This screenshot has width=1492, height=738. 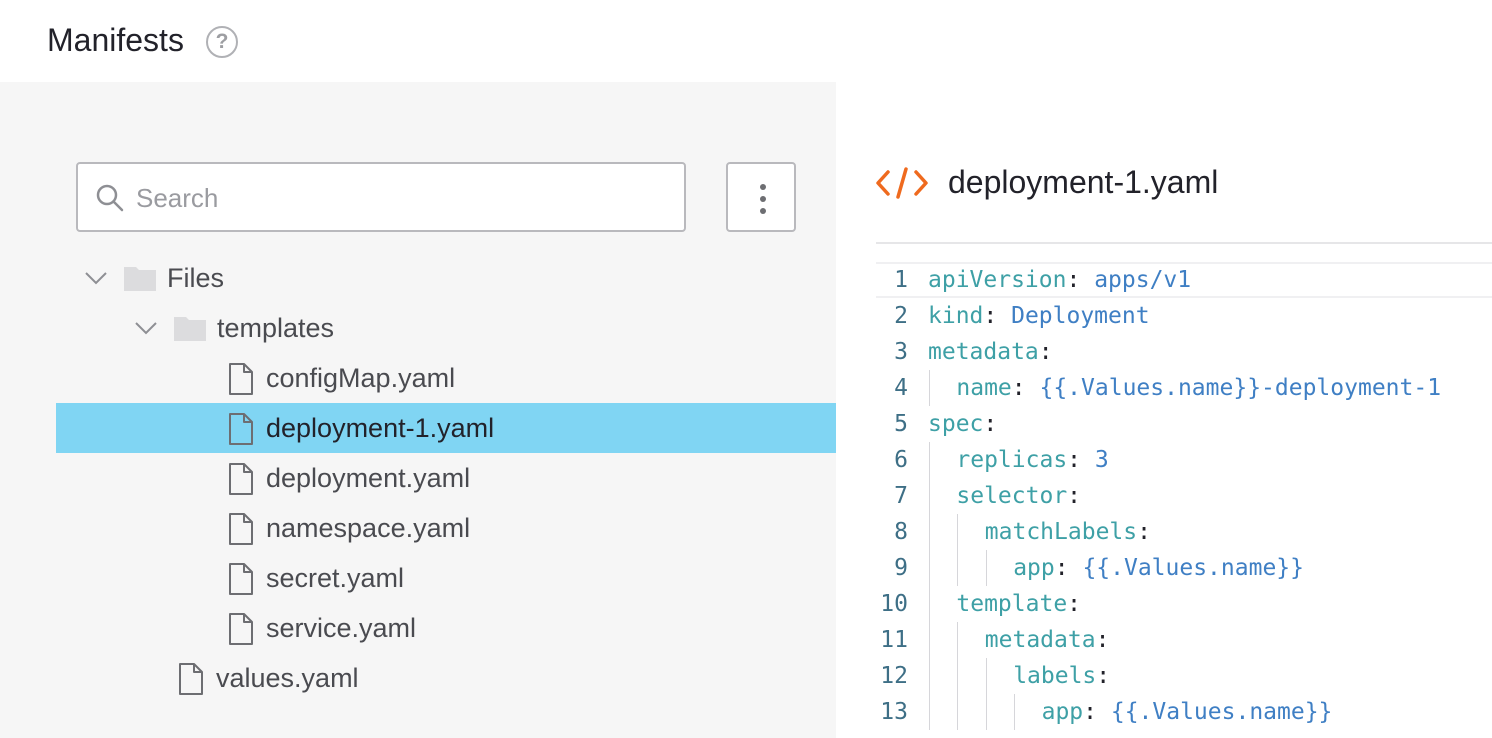 I want to click on tree-folder-row: templates, so click(x=446, y=328).